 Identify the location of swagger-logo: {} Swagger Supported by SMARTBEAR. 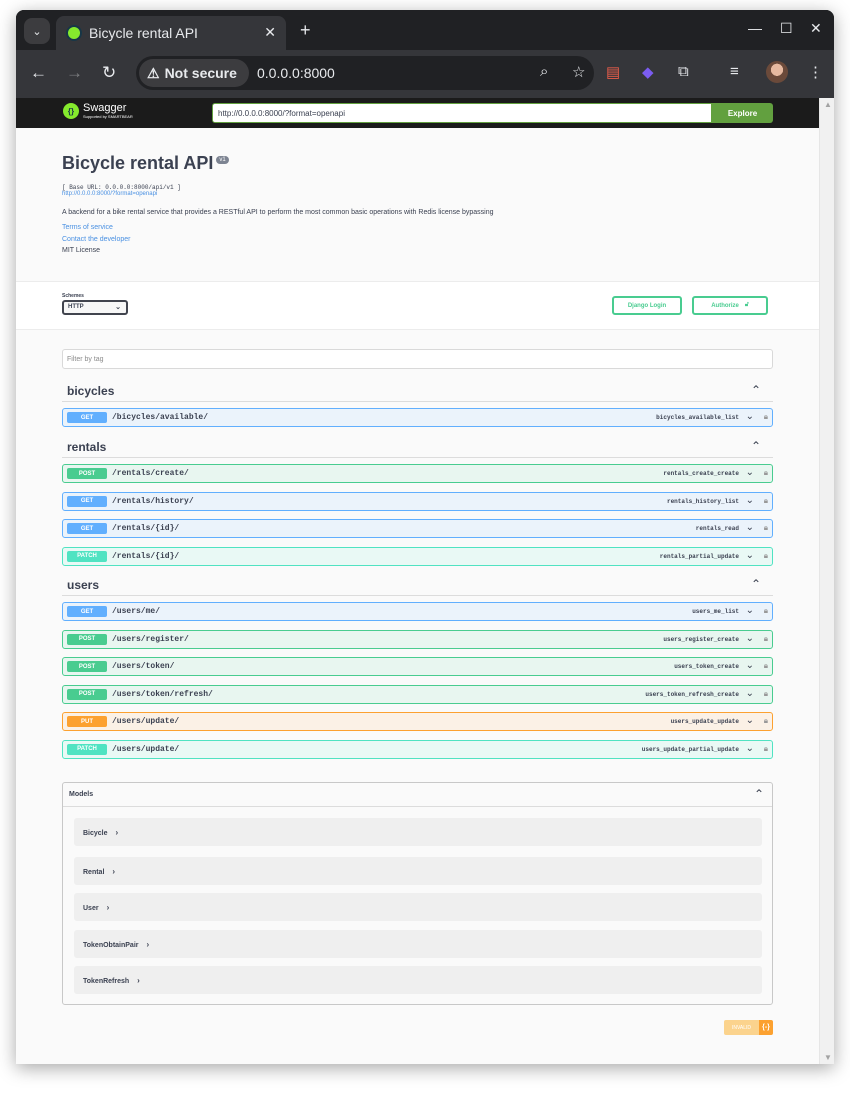
(98, 111).